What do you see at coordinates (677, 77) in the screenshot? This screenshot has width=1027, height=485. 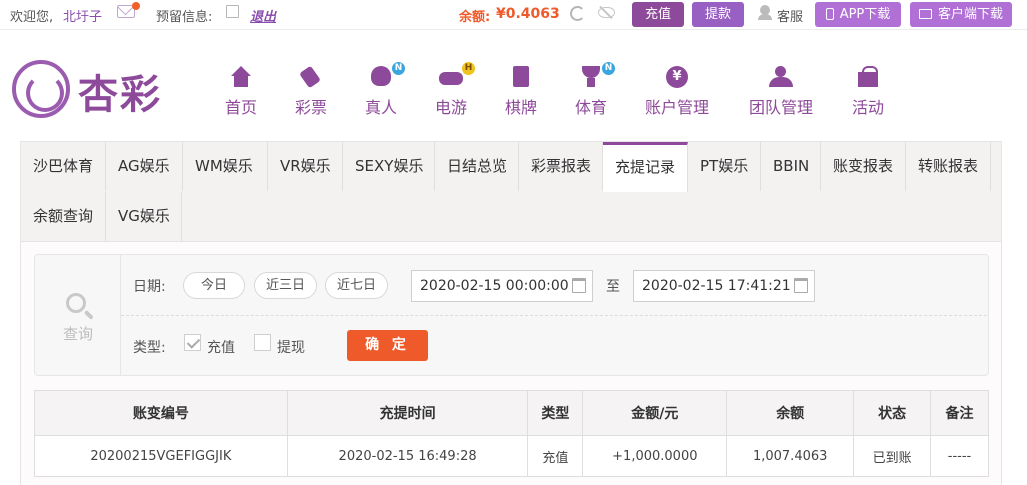 I see `yuan-coin-icon` at bounding box center [677, 77].